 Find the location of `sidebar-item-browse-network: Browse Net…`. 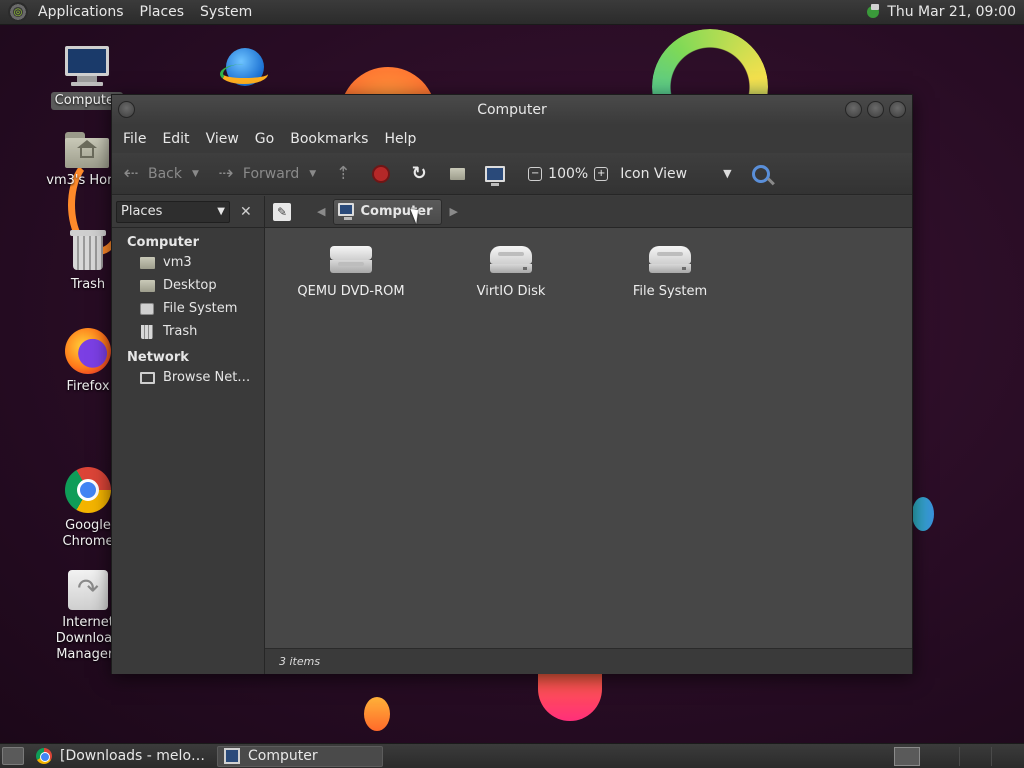

sidebar-item-browse-network: Browse Net… is located at coordinates (188, 377).